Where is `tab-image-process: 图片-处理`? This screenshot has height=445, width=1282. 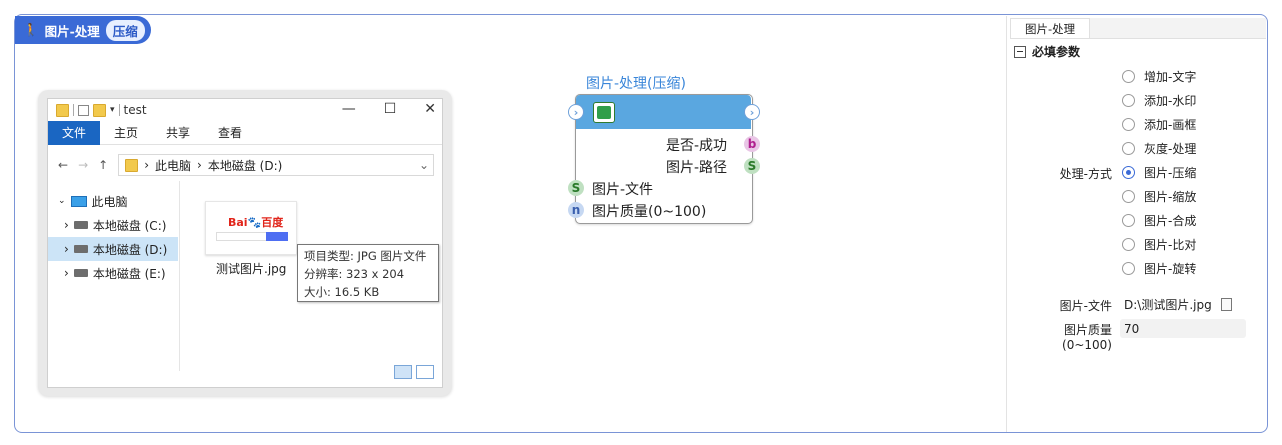
tab-image-process: 图片-处理 is located at coordinates (1050, 28).